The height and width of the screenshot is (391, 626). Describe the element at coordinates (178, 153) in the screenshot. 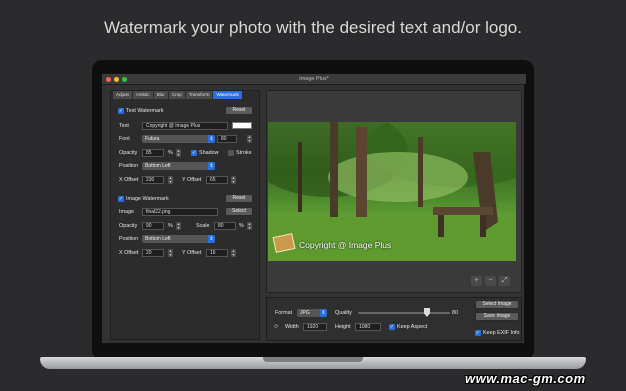

I see `text-opacity-stepper: ▴ ▾` at that location.